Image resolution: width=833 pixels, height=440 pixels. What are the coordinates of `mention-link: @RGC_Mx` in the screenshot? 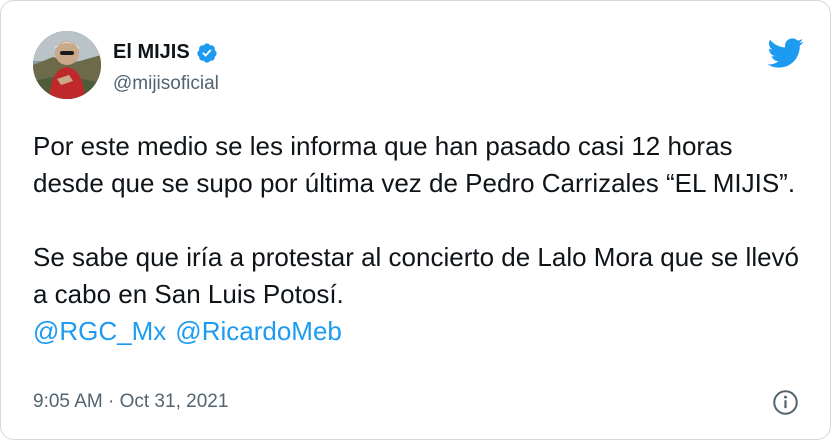 It's located at (99, 331).